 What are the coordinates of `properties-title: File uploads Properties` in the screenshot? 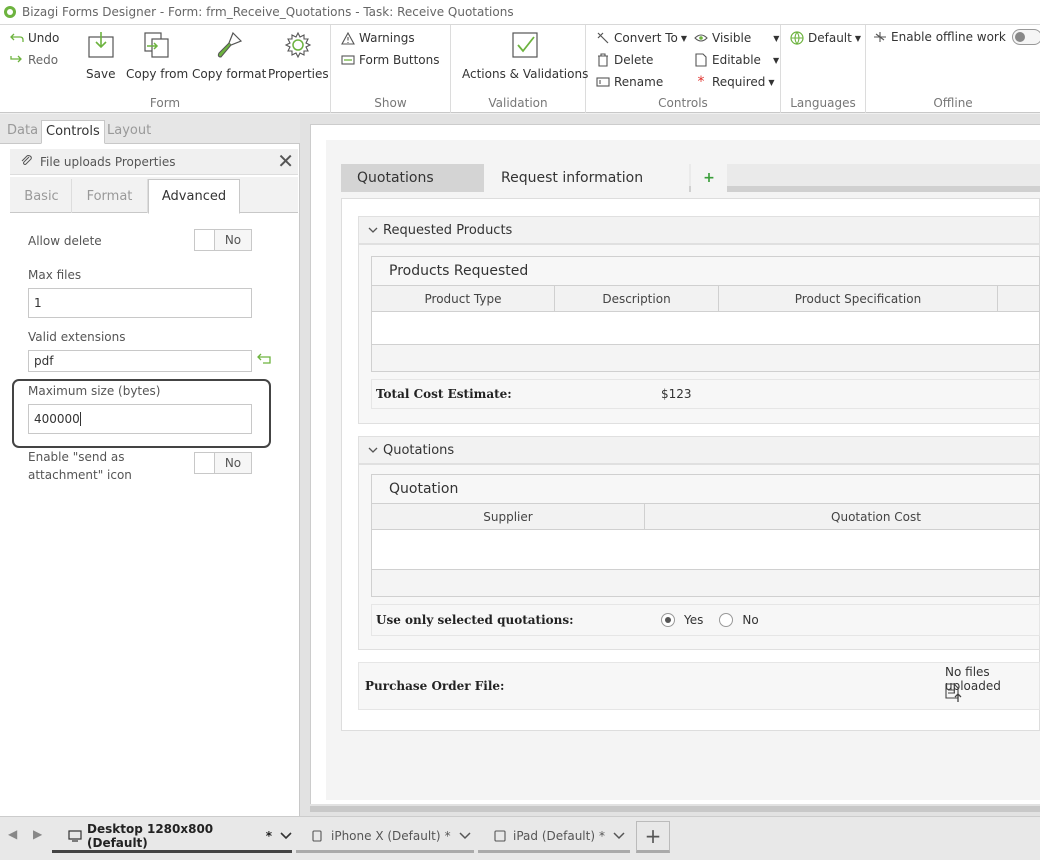 It's located at (108, 161).